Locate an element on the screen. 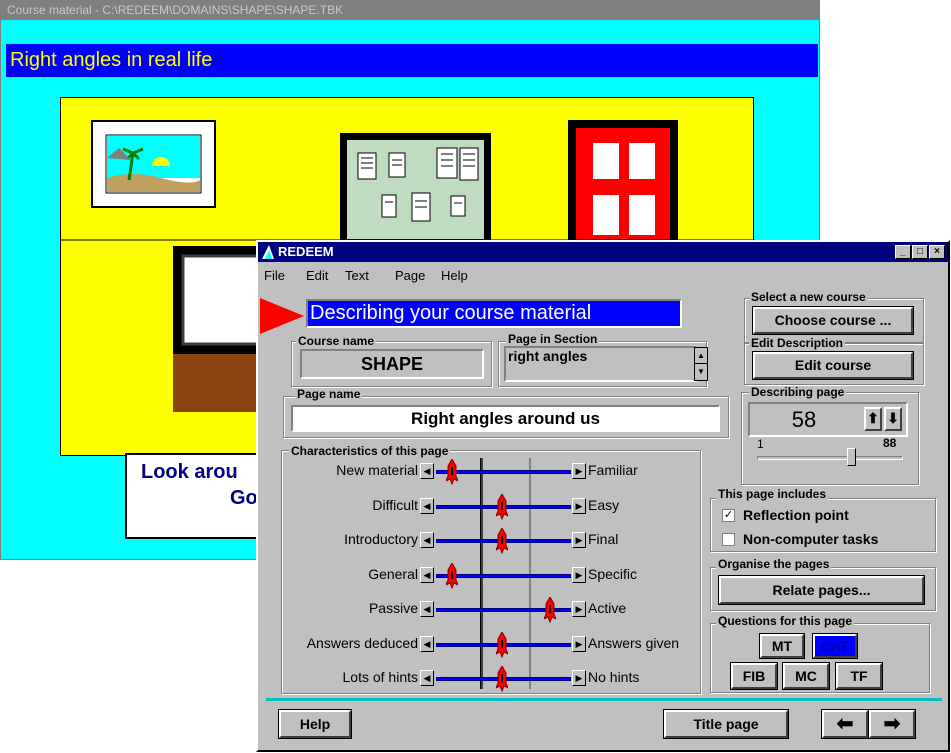 The image size is (951, 753). title-page-button: Title page is located at coordinates (726, 724).